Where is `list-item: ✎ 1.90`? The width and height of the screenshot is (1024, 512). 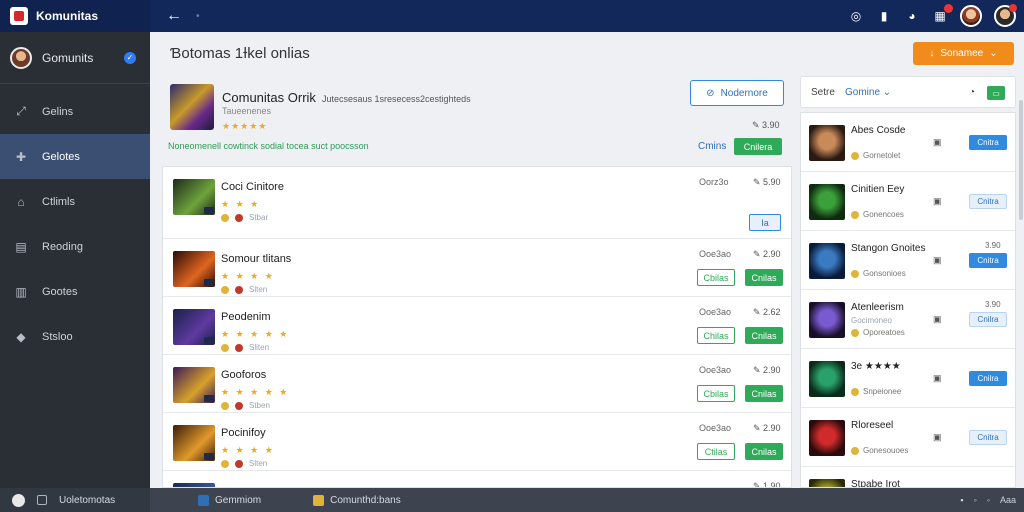 list-item: ✎ 1.90 is located at coordinates (477, 479).